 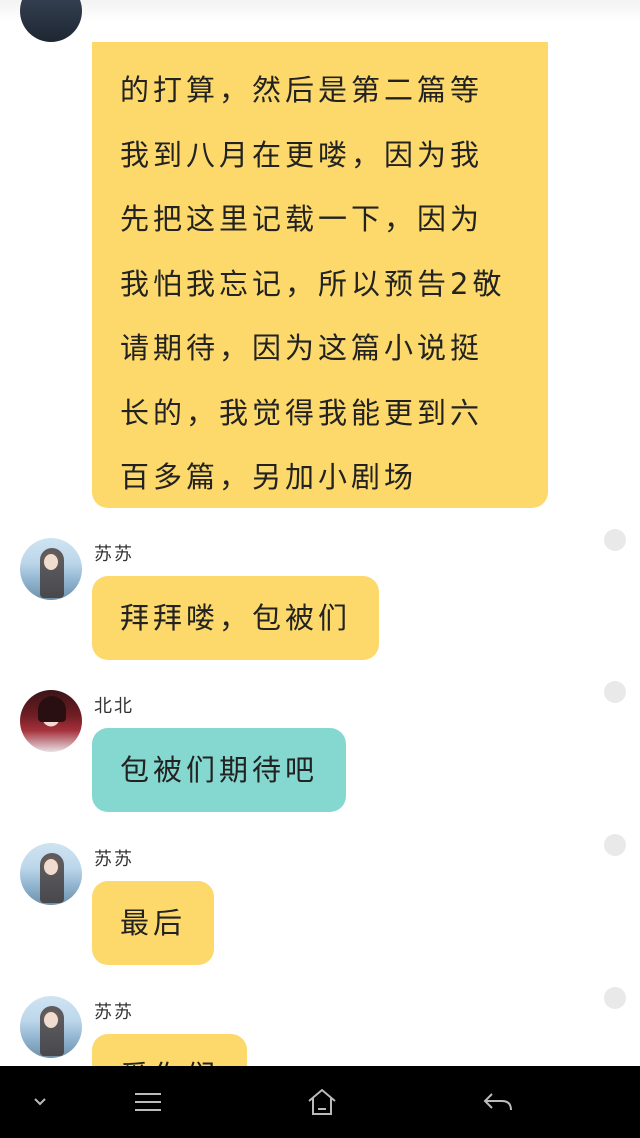 What do you see at coordinates (302, 412) in the screenshot?
I see `message-line: 长的，我觉得我能更到六` at bounding box center [302, 412].